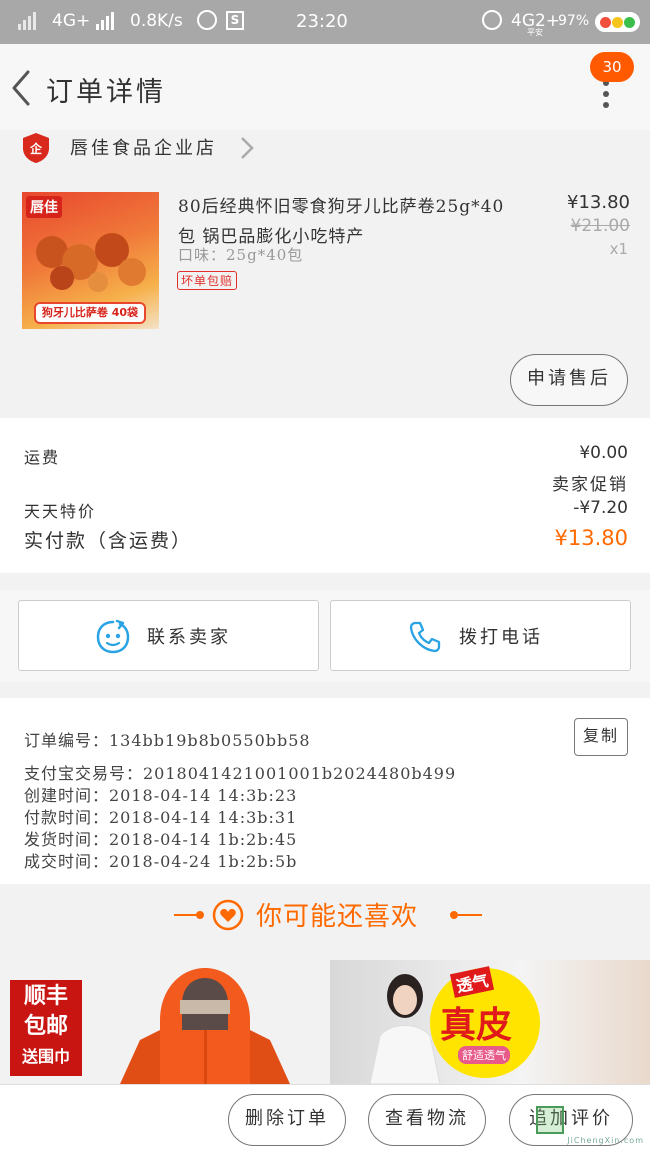 Image resolution: width=650 pixels, height=1155 pixels. What do you see at coordinates (240, 773) in the screenshot?
I see `alipay-number: 支付宝交易号：2018041421001001b2024480b499` at bounding box center [240, 773].